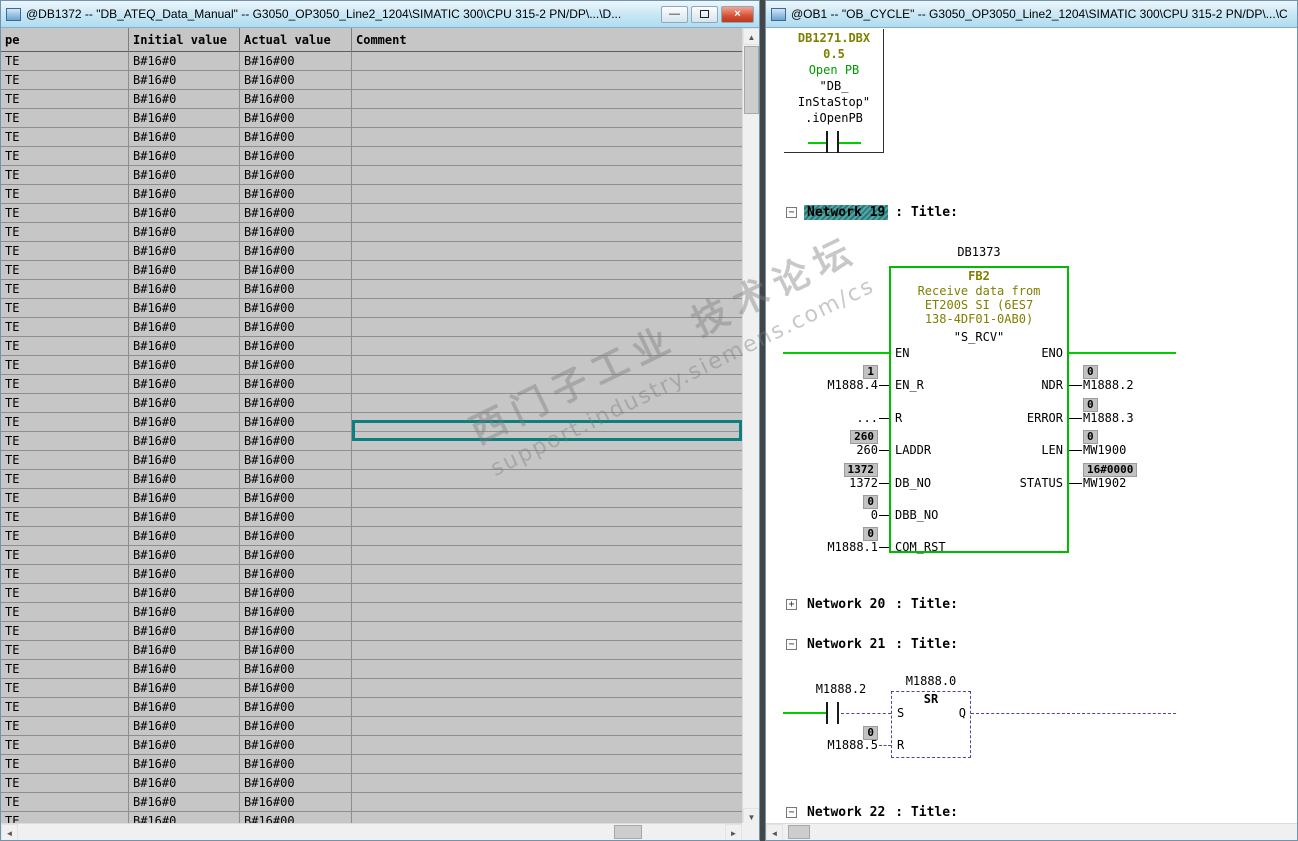 This screenshot has width=1298, height=841. What do you see at coordinates (841, 689) in the screenshot?
I see `contact-operand: M1888.2` at bounding box center [841, 689].